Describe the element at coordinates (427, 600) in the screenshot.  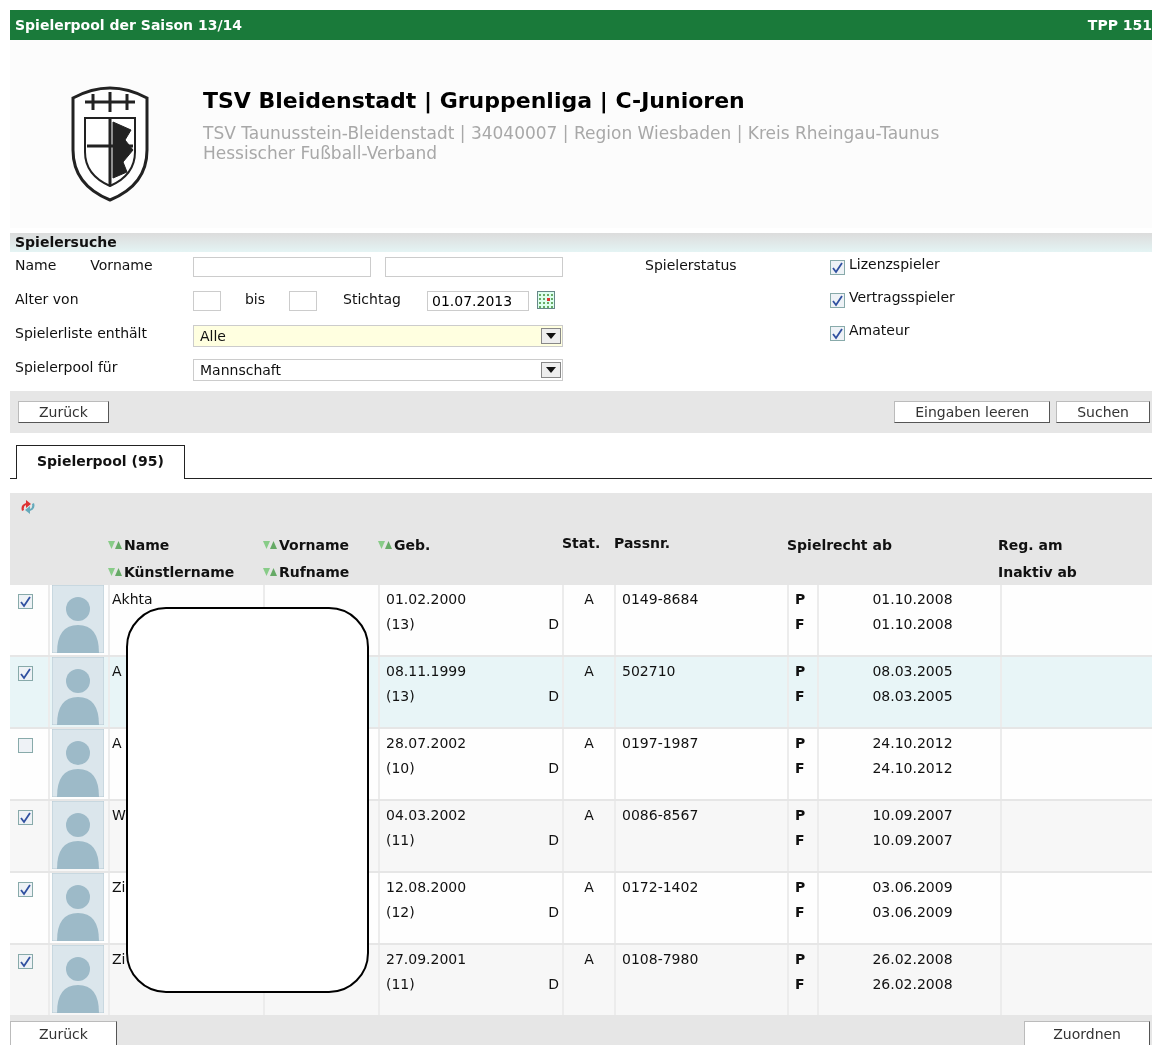
I see `birth-date: 01.02.2000` at that location.